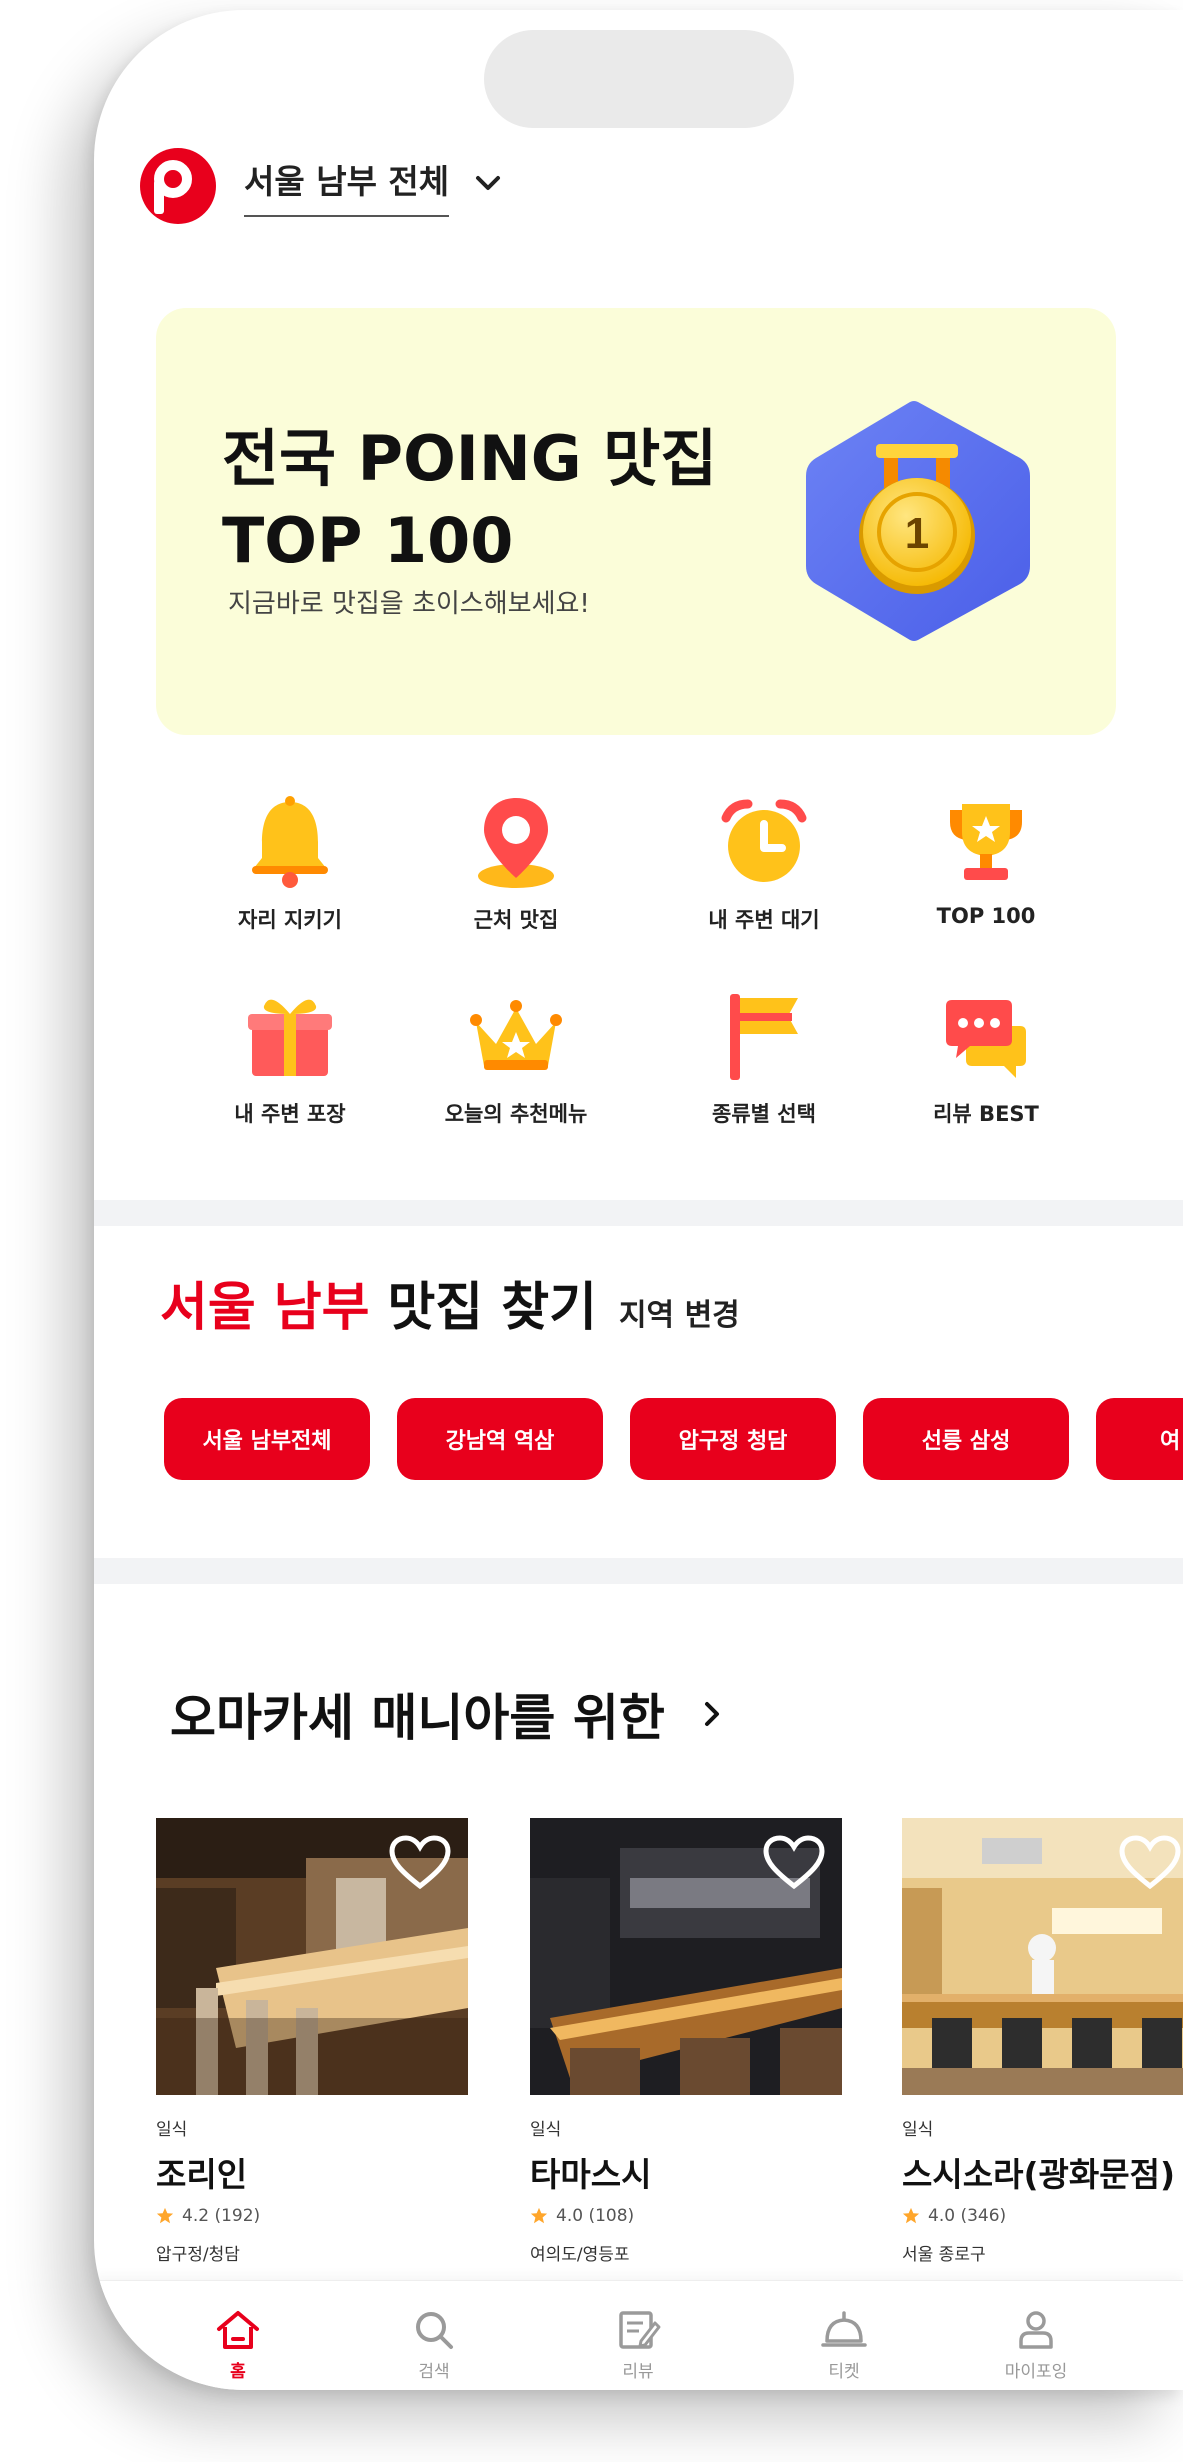 Image resolution: width=1183 pixels, height=2462 pixels. I want to click on menu-item-top100: TOP 100, so click(986, 860).